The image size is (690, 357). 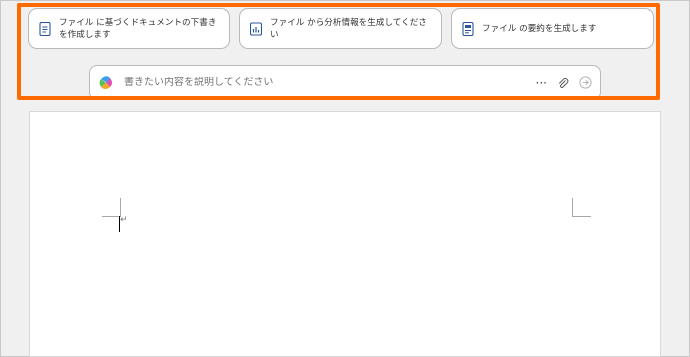 What do you see at coordinates (581, 207) in the screenshot?
I see `margin-mark-top-right` at bounding box center [581, 207].